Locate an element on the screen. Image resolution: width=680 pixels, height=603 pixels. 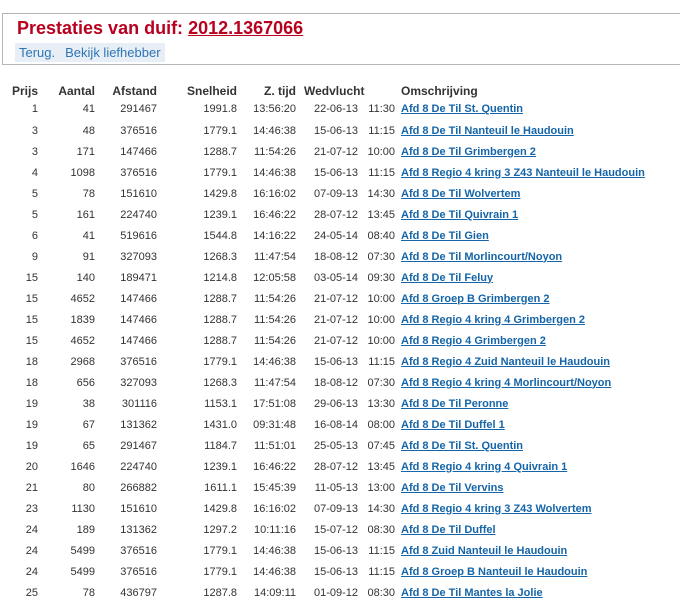
cell-omschrijving: Afd 8 De Til Gien is located at coordinates (520, 235).